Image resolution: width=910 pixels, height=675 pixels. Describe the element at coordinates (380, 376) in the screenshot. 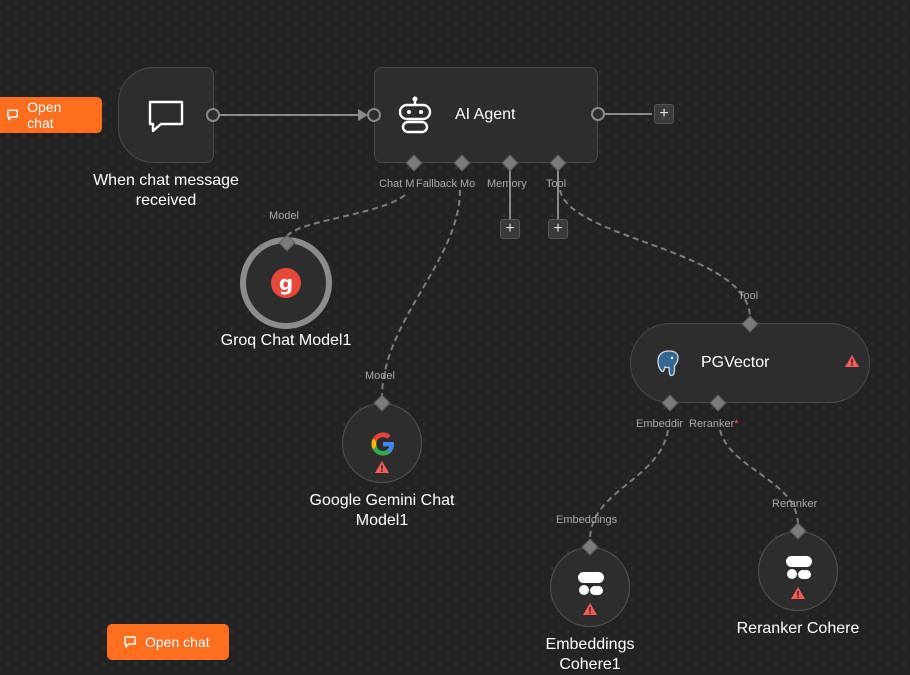

I see `gemini-port-label: Model` at that location.